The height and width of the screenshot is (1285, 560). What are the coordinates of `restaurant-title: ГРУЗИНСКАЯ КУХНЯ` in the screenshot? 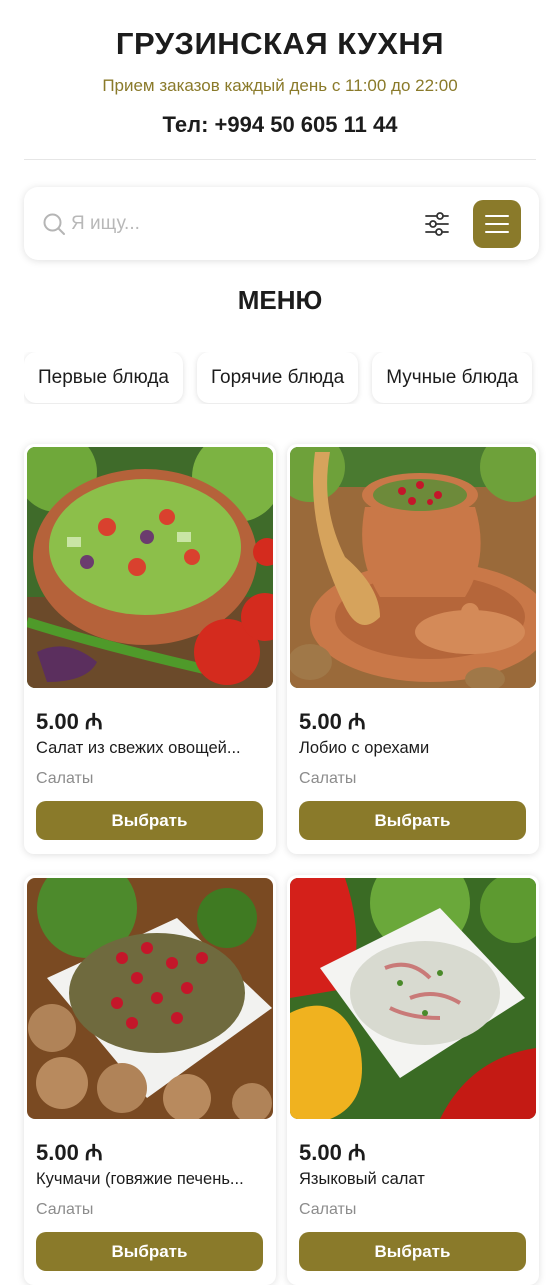 It's located at (280, 43).